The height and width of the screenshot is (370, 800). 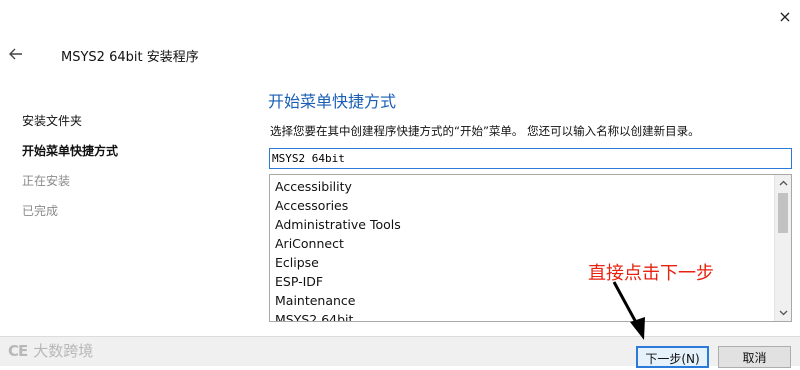 What do you see at coordinates (52, 121) in the screenshot?
I see `step-install-folder: 安装文件夹` at bounding box center [52, 121].